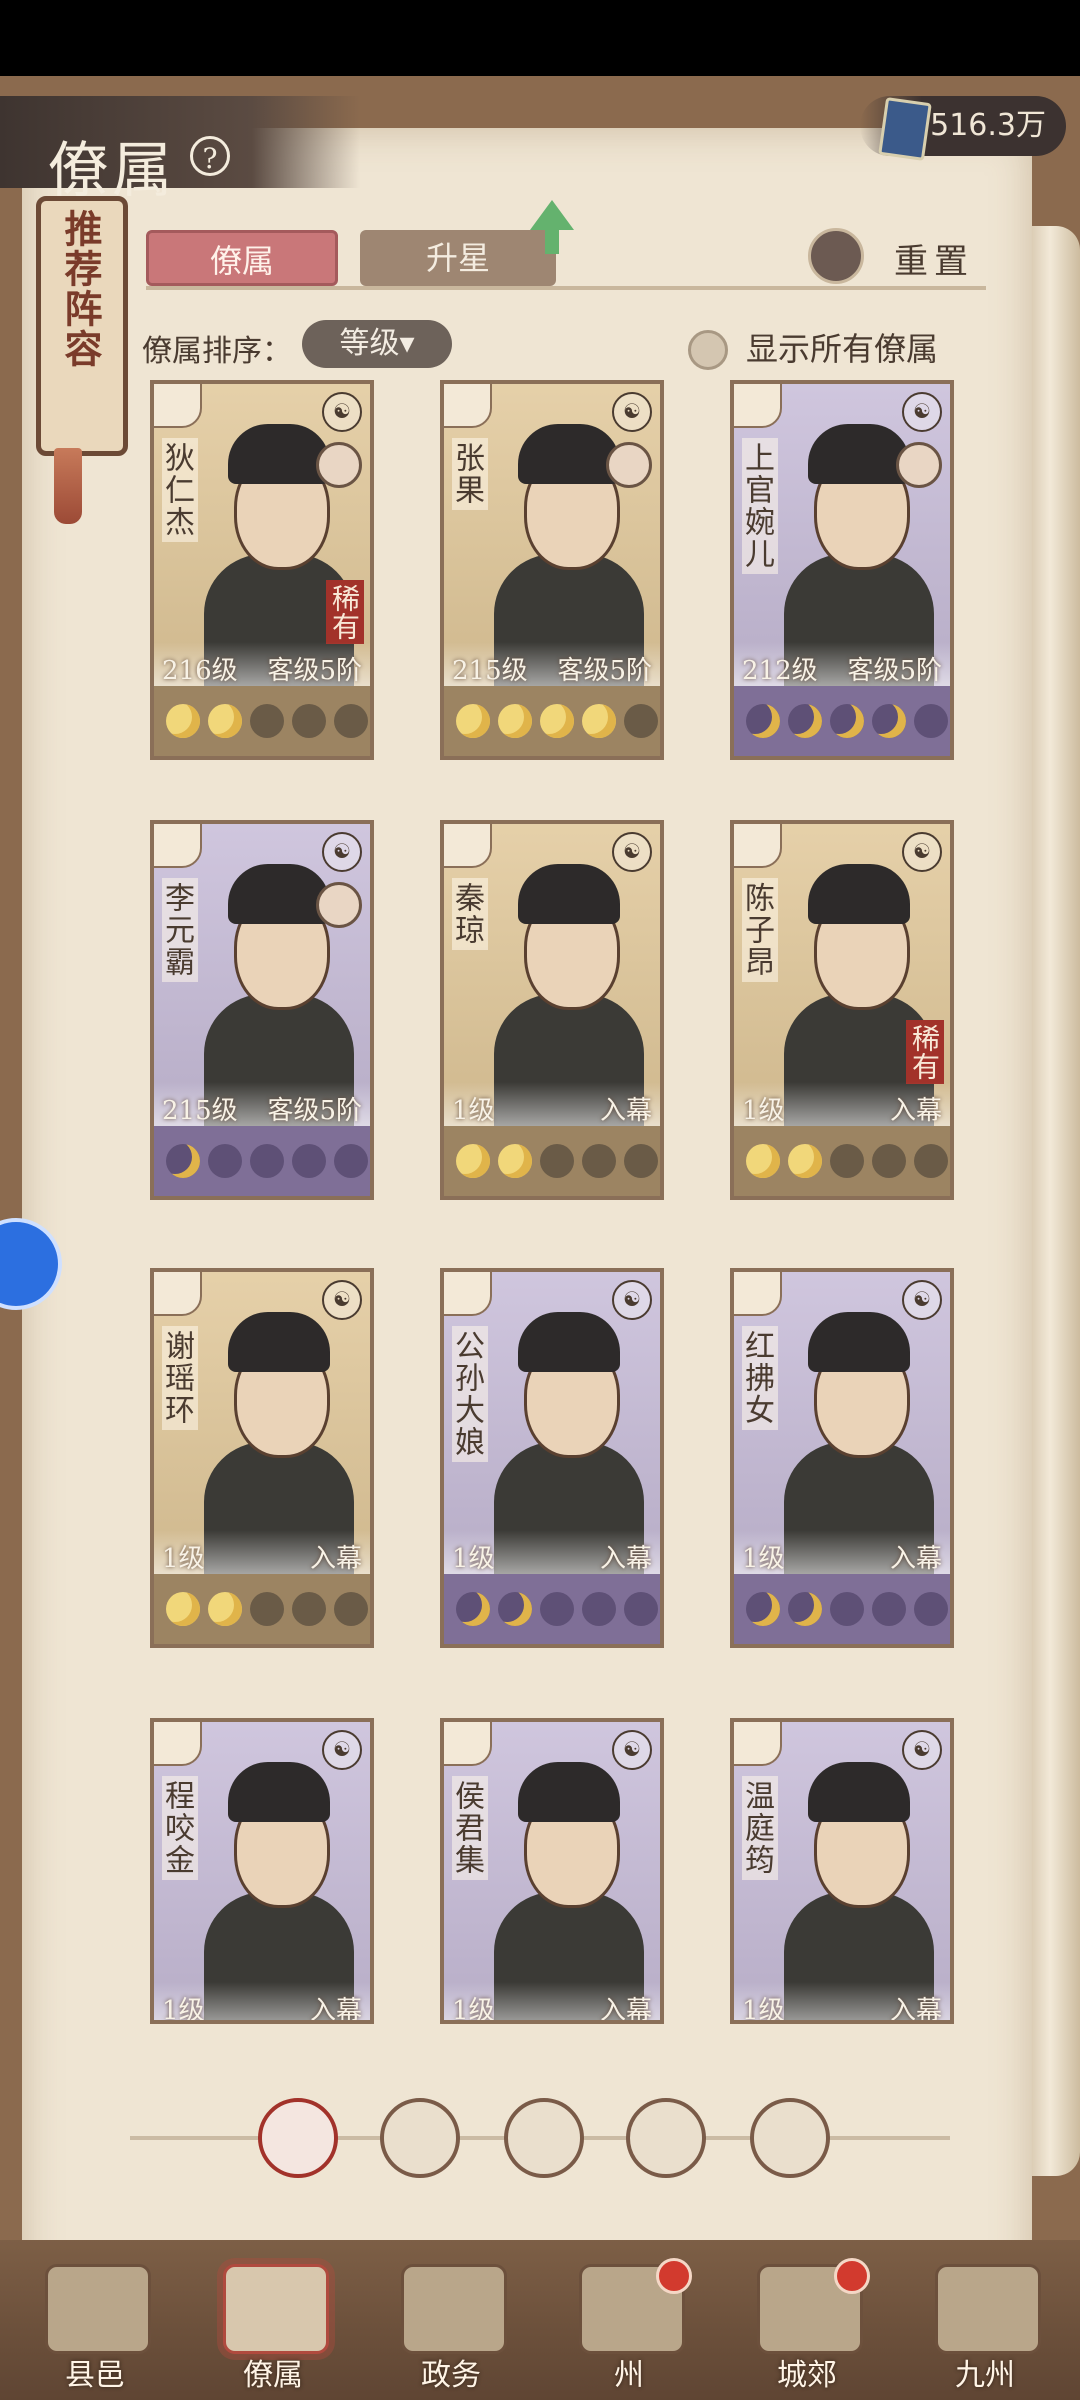 The width and height of the screenshot is (1080, 2400). Describe the element at coordinates (262, 1458) in the screenshot. I see `subordinate-card: ☯ 谢瑶环 1级 入幕` at that location.